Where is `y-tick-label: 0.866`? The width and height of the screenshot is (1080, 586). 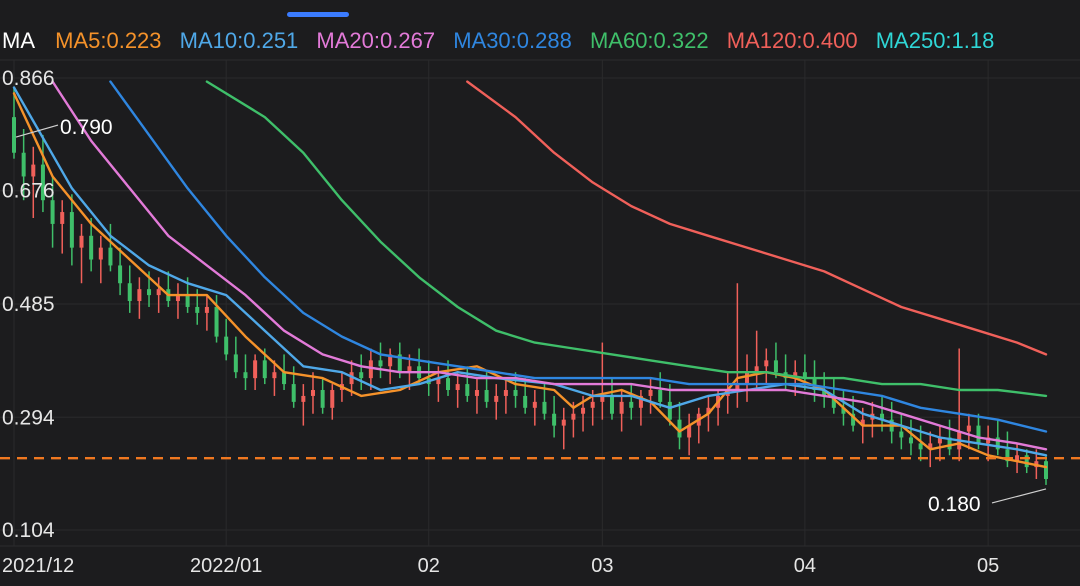
y-tick-label: 0.866 is located at coordinates (28, 78).